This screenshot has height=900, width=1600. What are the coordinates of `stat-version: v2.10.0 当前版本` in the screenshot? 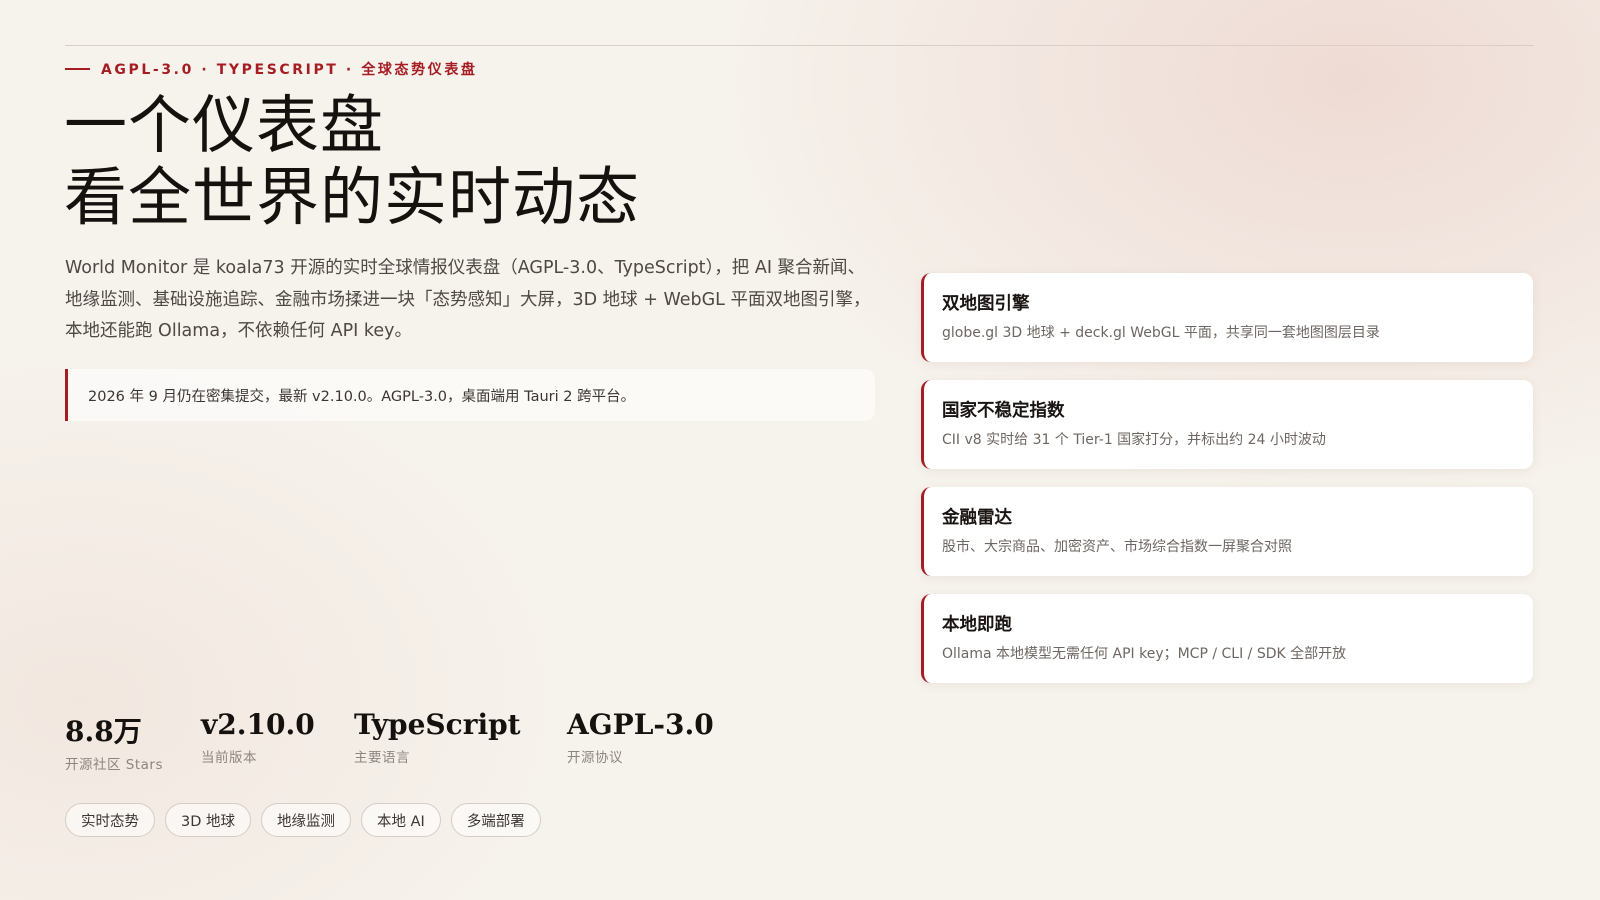 It's located at (258, 737).